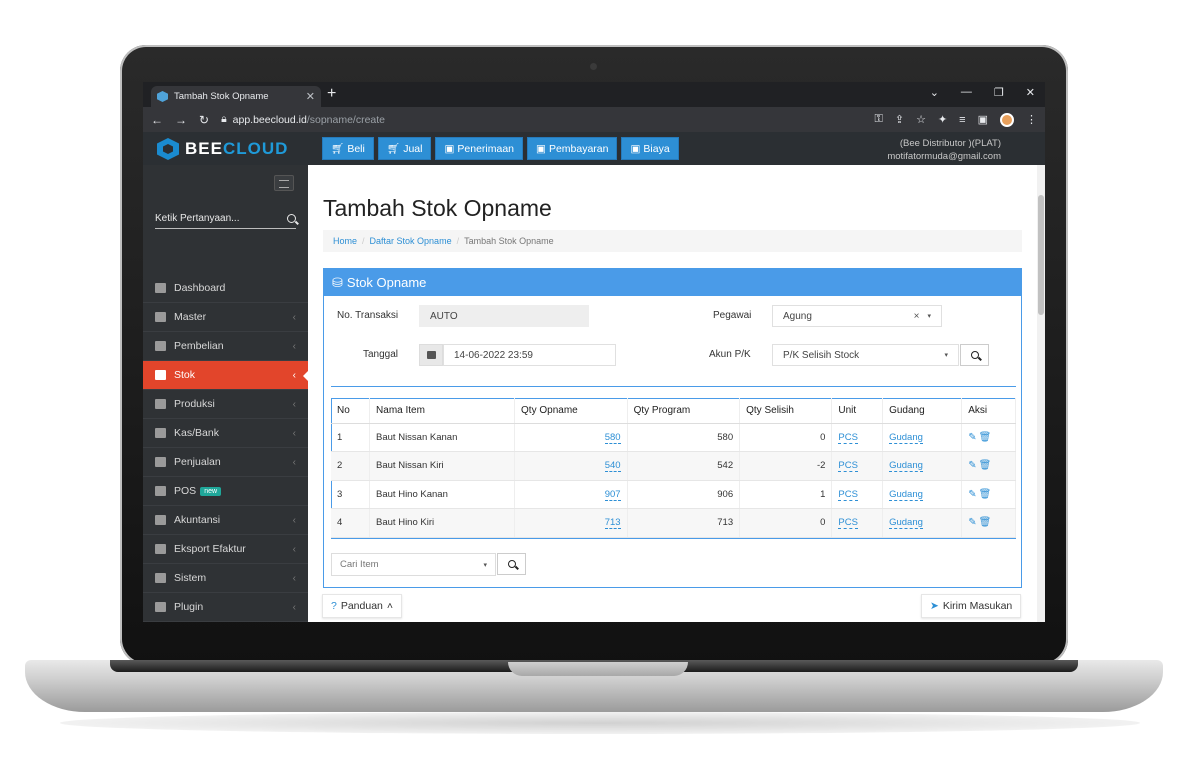 The height and width of the screenshot is (769, 1200). I want to click on pembayaran-button: ▣ Pembayaran, so click(572, 148).